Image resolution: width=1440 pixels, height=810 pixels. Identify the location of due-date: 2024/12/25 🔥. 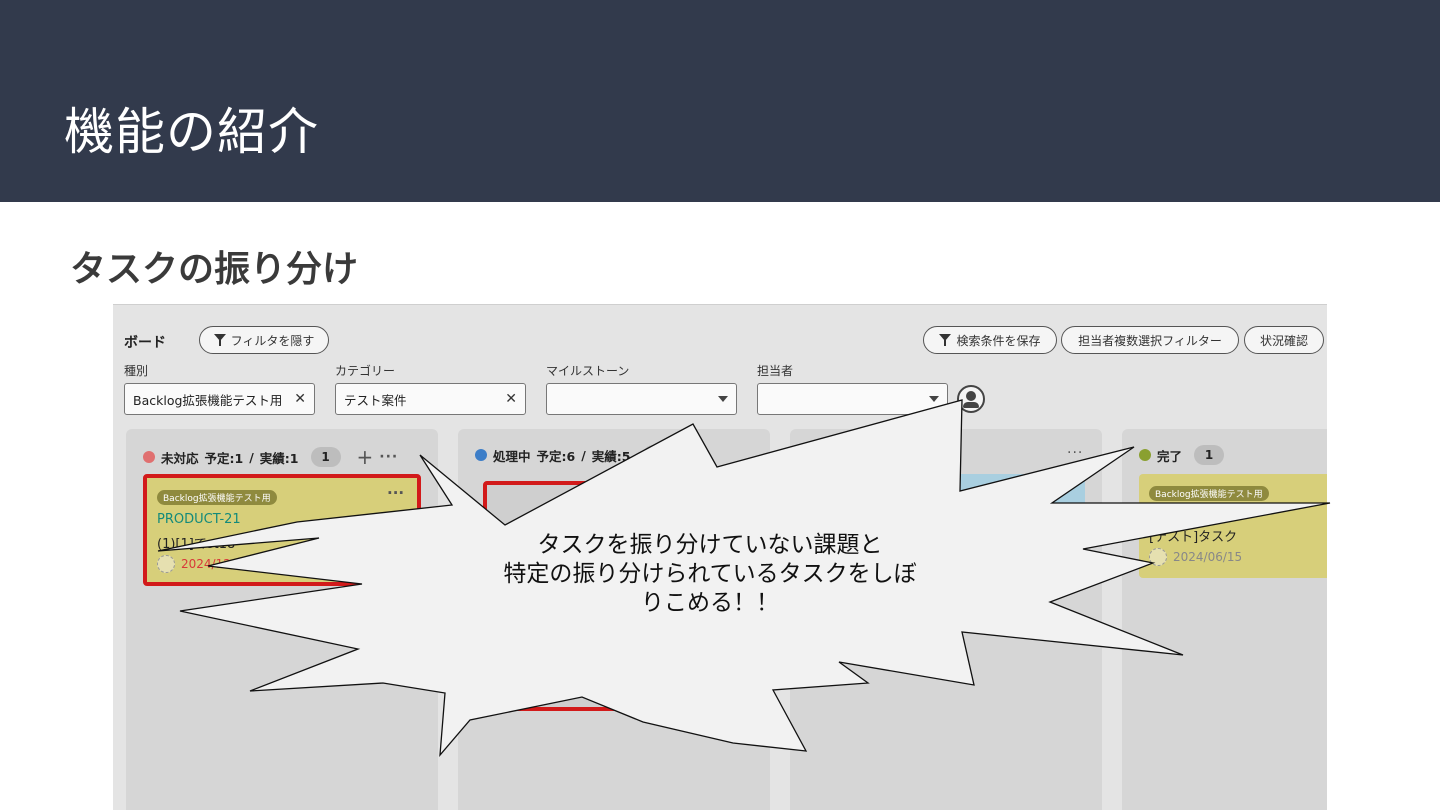
(214, 564).